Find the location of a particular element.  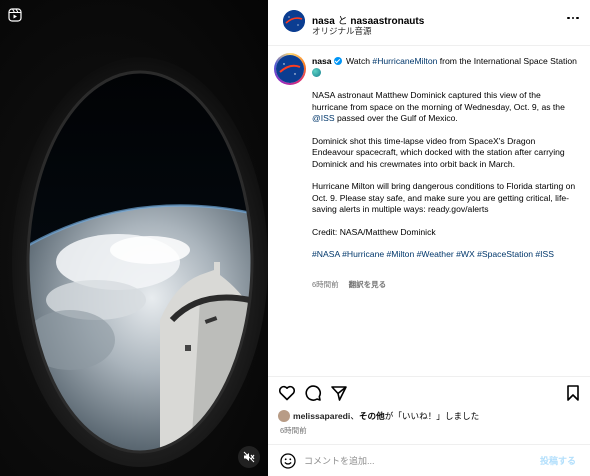

likes-others-link: その他 is located at coordinates (372, 416).